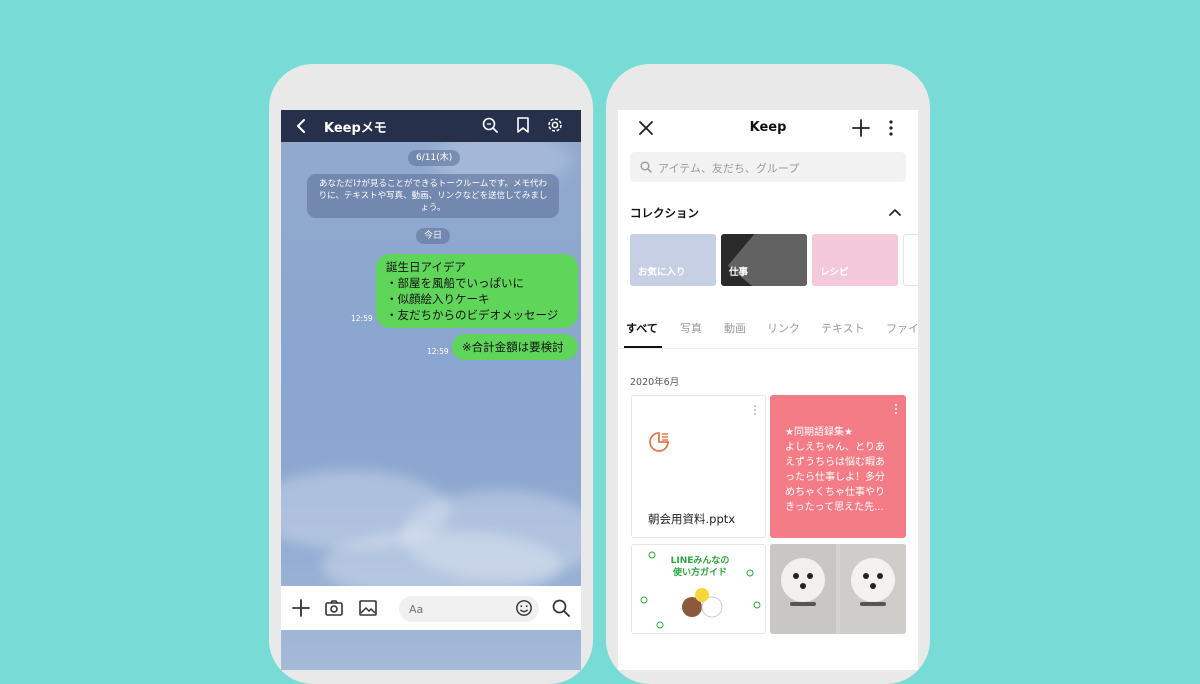 The width and height of the screenshot is (1200, 684). I want to click on back-arrow-icon, so click(302, 126).